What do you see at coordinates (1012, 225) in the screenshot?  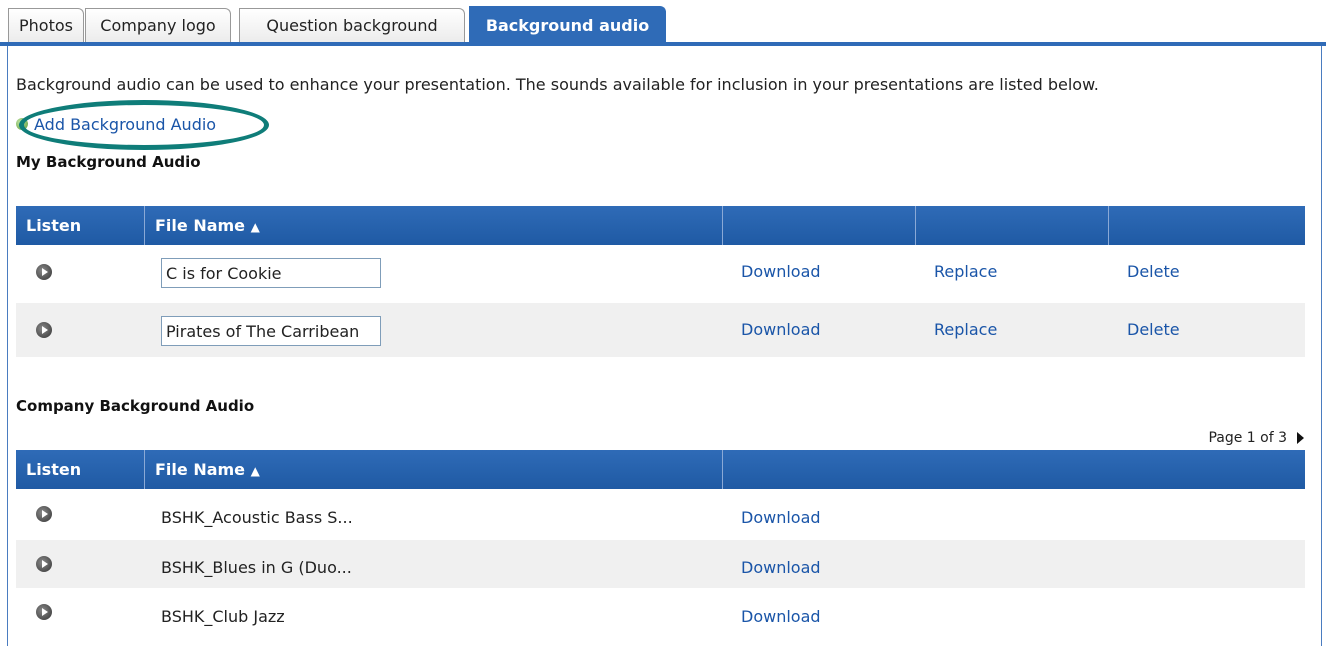 I see `header-replace-col` at bounding box center [1012, 225].